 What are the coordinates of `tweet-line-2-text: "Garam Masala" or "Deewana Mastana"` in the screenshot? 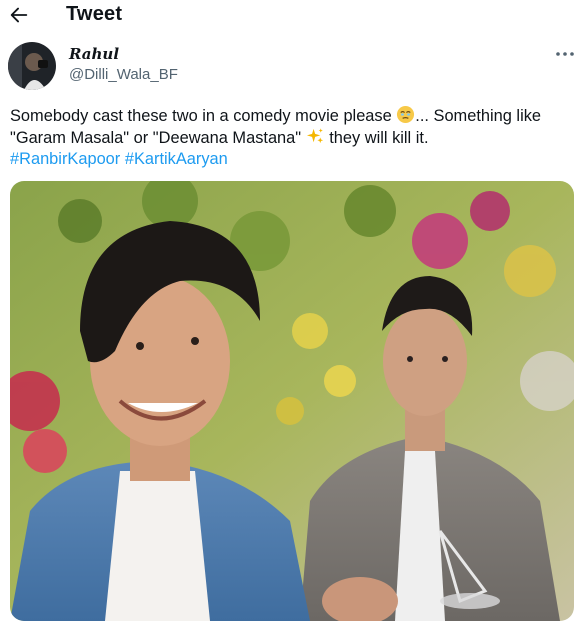 It's located at (158, 138).